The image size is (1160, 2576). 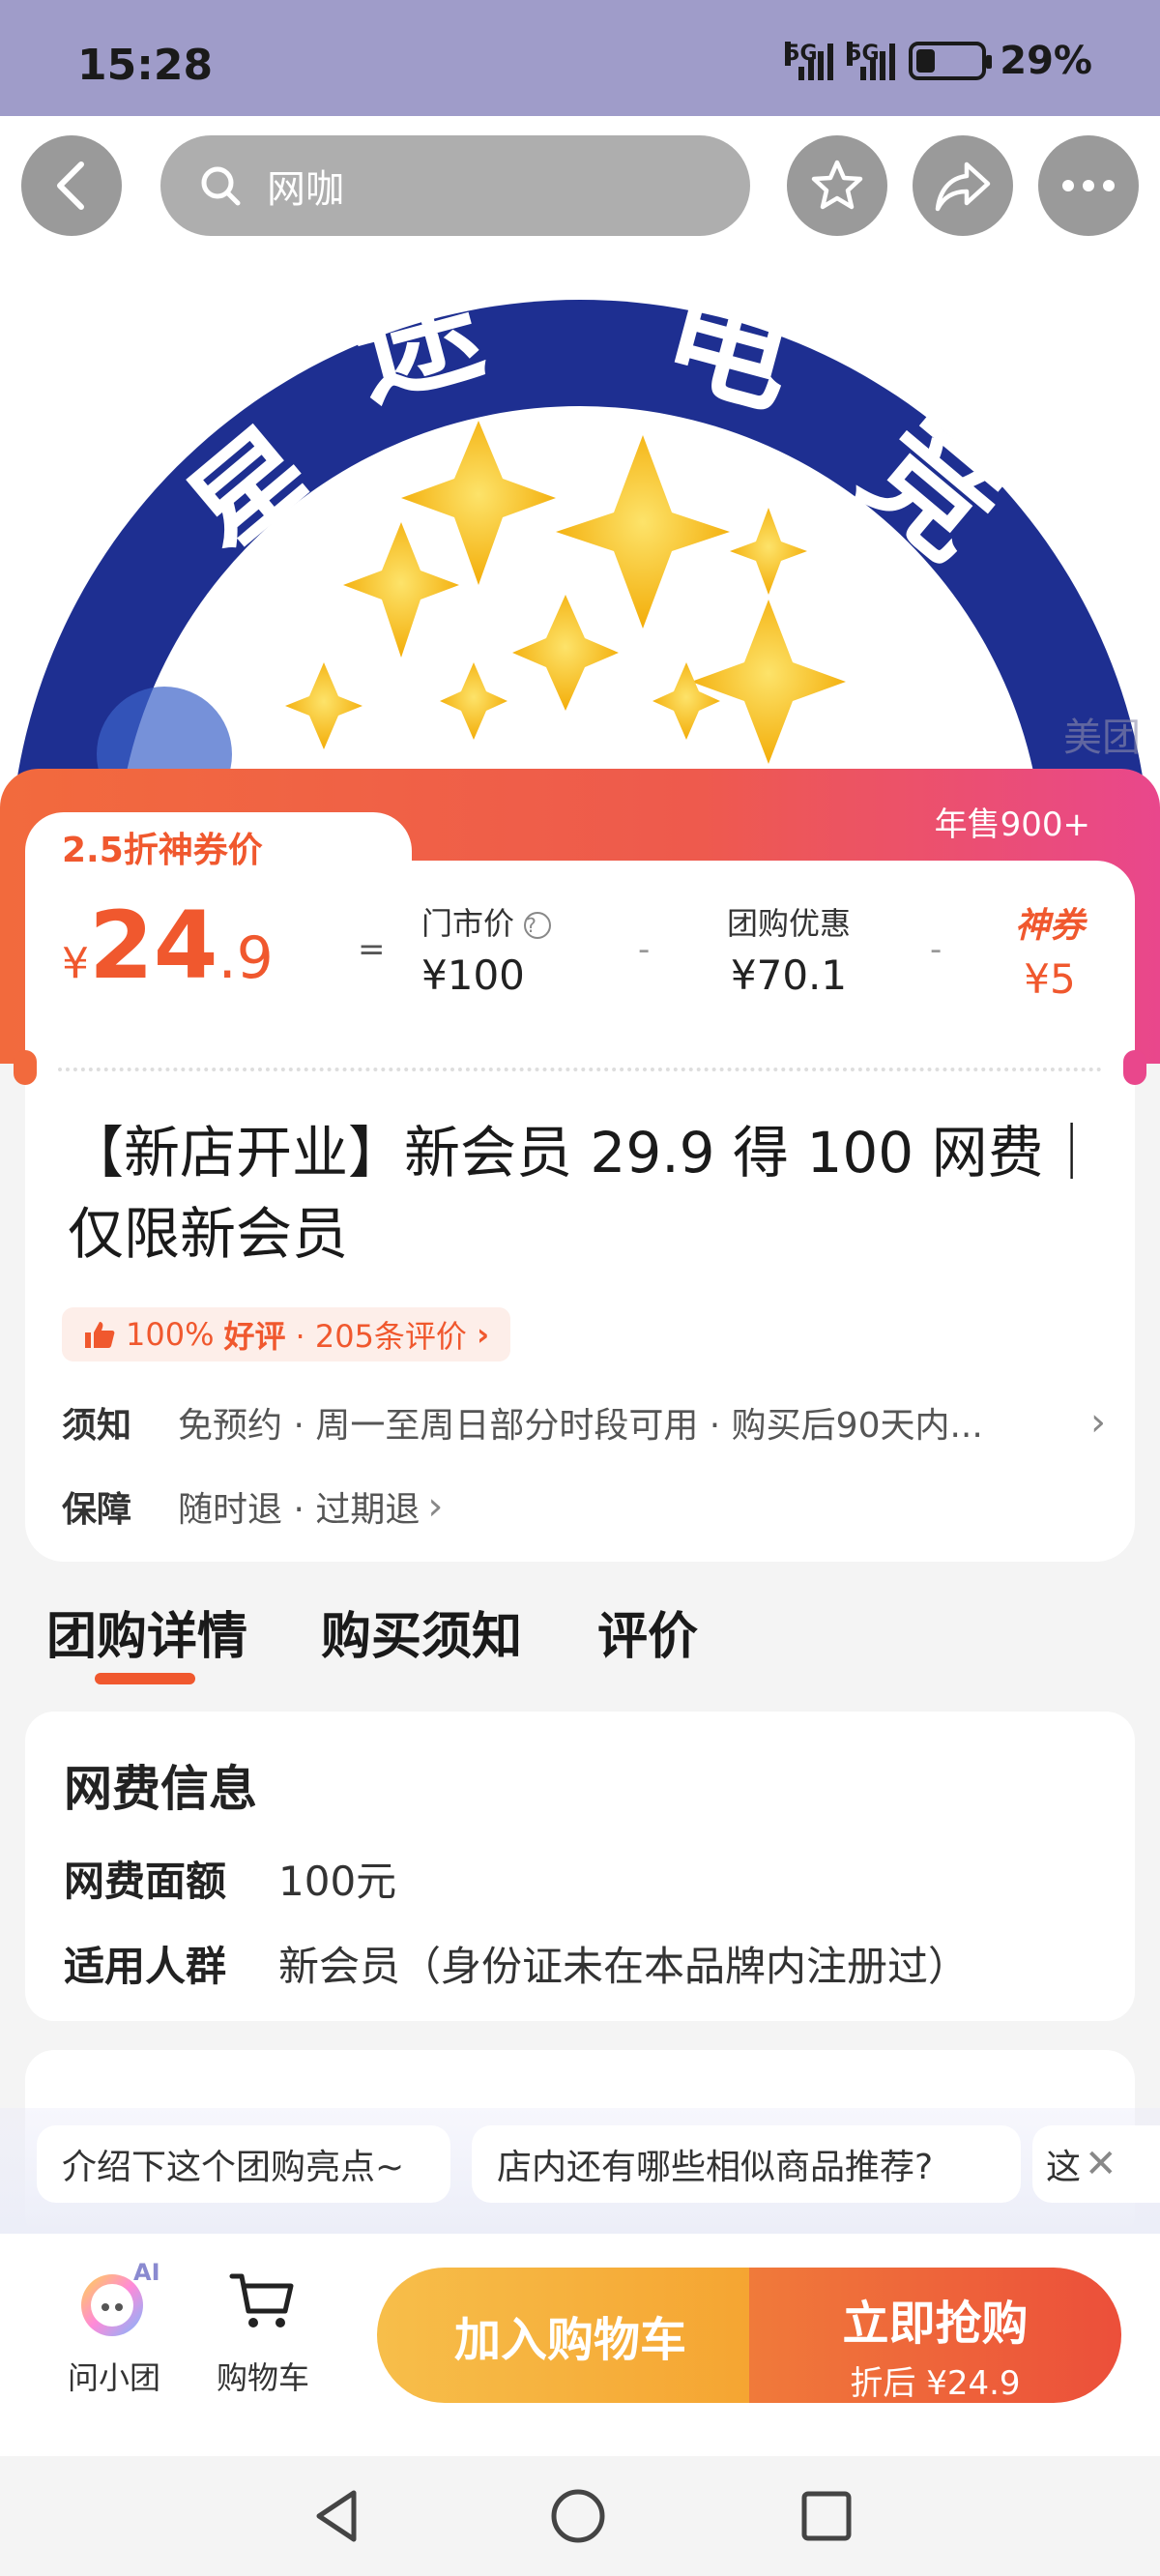 What do you see at coordinates (584, 1193) in the screenshot?
I see `deal-title: 【新店开业】新会员 29.9 得 100 网费｜仅限新会员` at bounding box center [584, 1193].